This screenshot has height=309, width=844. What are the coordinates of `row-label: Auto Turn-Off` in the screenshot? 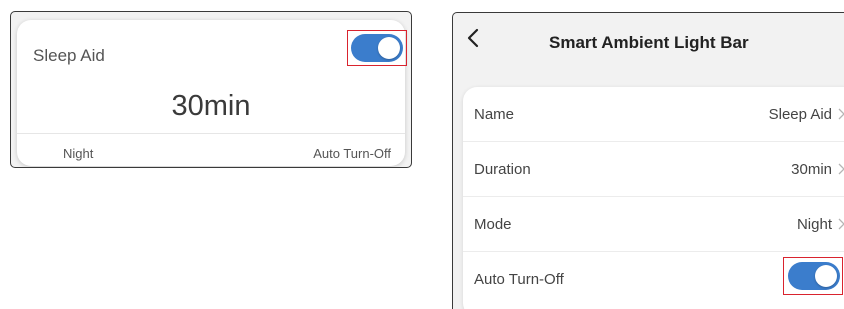 It's located at (519, 279).